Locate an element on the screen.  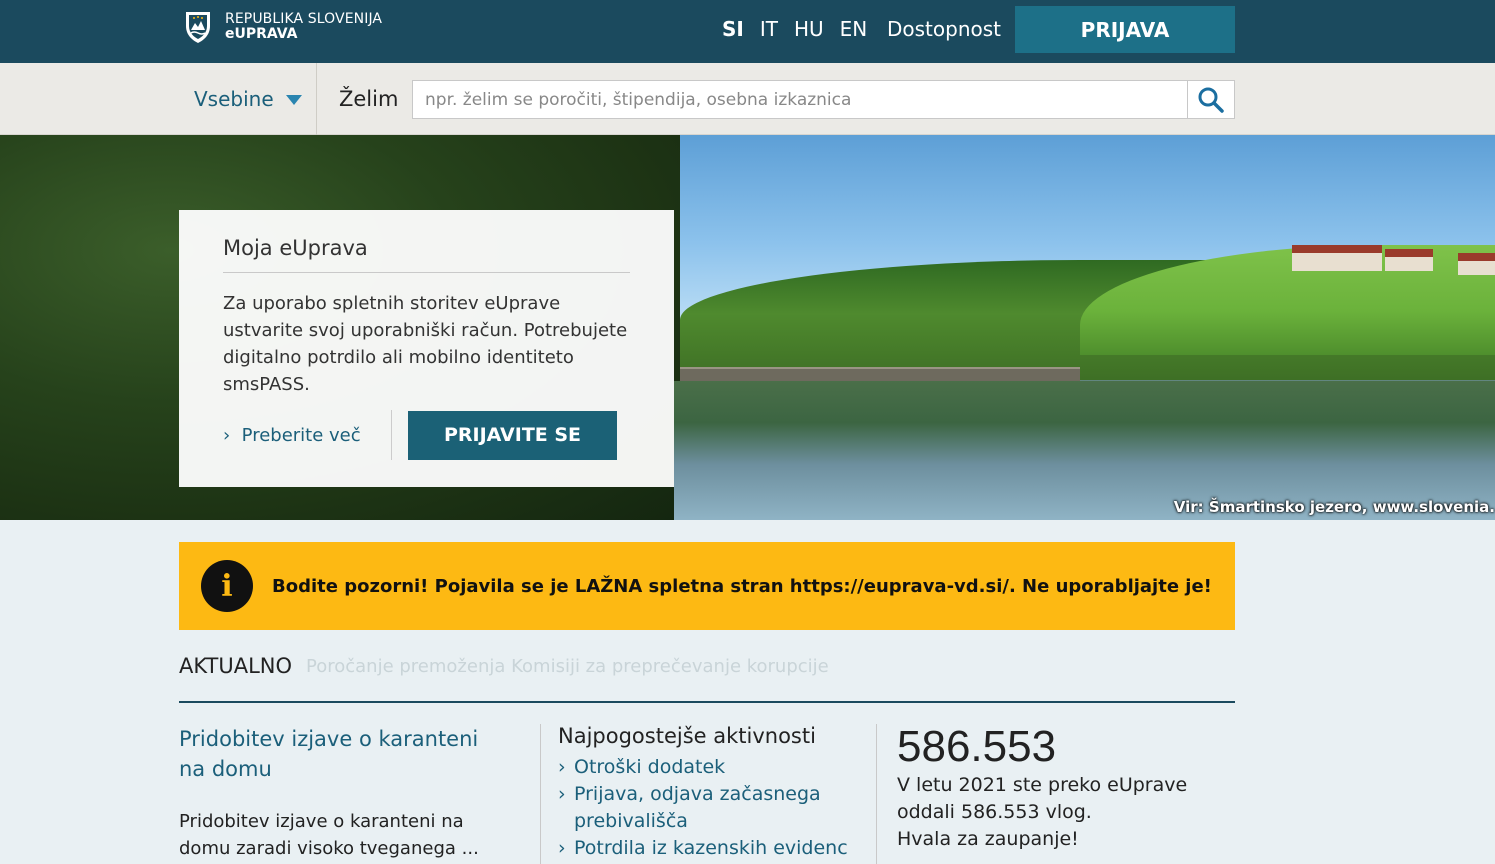
image-credit: Vir: Šmartinsko jezero, www.slovenia. is located at coordinates (1334, 507).